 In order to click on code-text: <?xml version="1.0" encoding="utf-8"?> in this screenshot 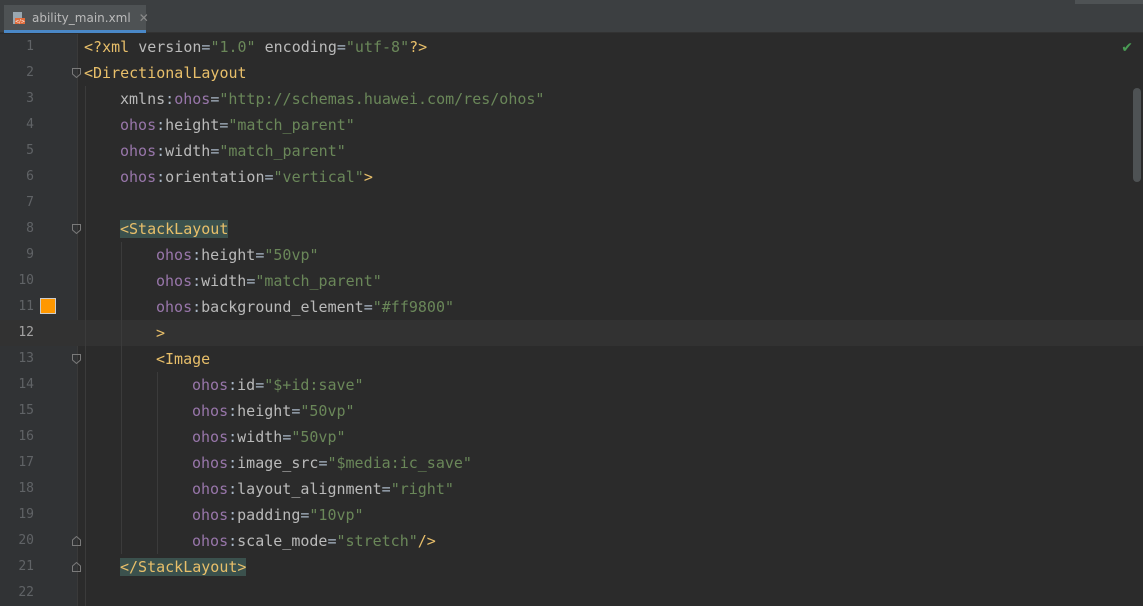, I will do `click(255, 47)`.